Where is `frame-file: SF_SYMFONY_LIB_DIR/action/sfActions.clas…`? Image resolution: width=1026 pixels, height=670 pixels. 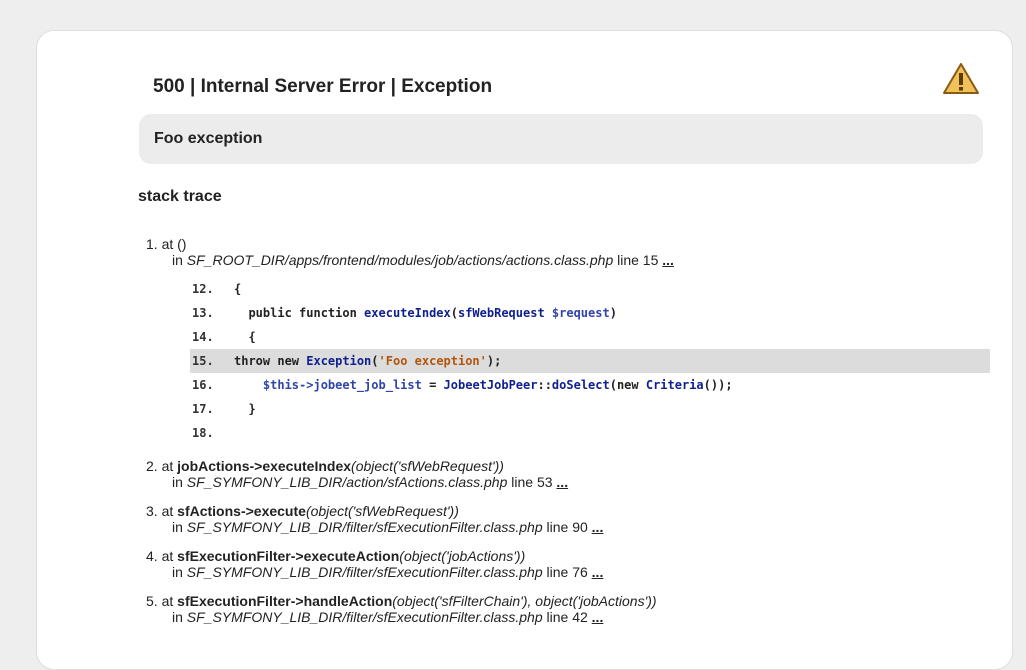 frame-file: SF_SYMFONY_LIB_DIR/action/sfActions.clas… is located at coordinates (347, 482).